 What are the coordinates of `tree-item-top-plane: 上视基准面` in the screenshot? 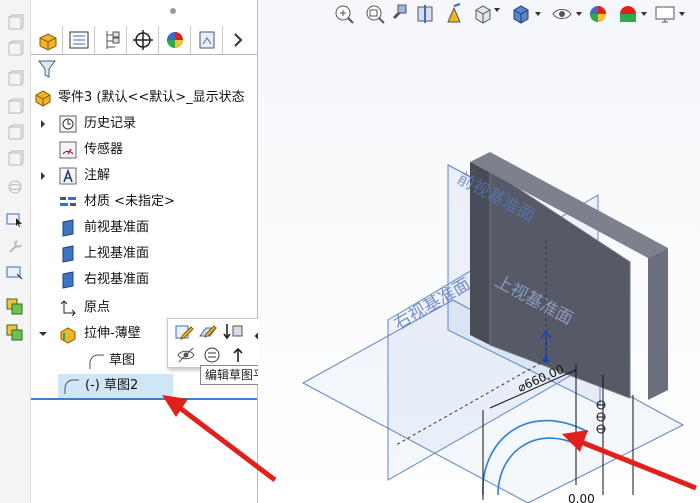 It's located at (144, 254).